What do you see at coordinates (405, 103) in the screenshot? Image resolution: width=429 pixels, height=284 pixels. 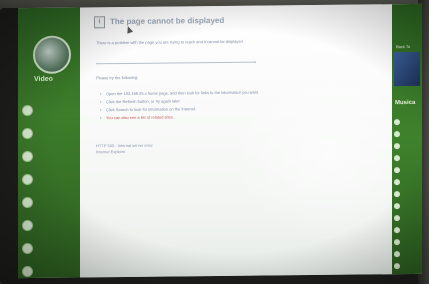 I see `sidebar-section-title: Musica` at bounding box center [405, 103].